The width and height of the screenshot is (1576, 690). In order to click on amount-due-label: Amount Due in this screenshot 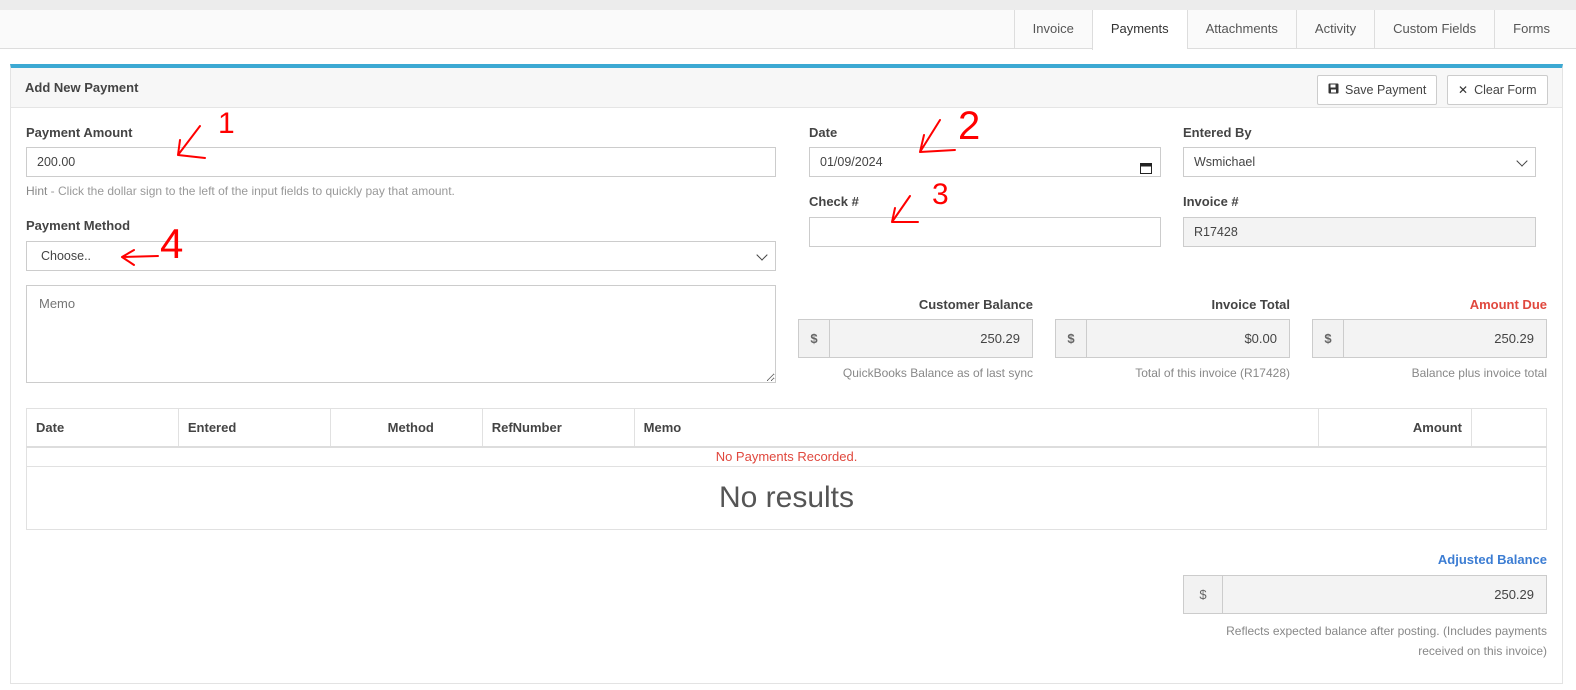, I will do `click(1508, 304)`.